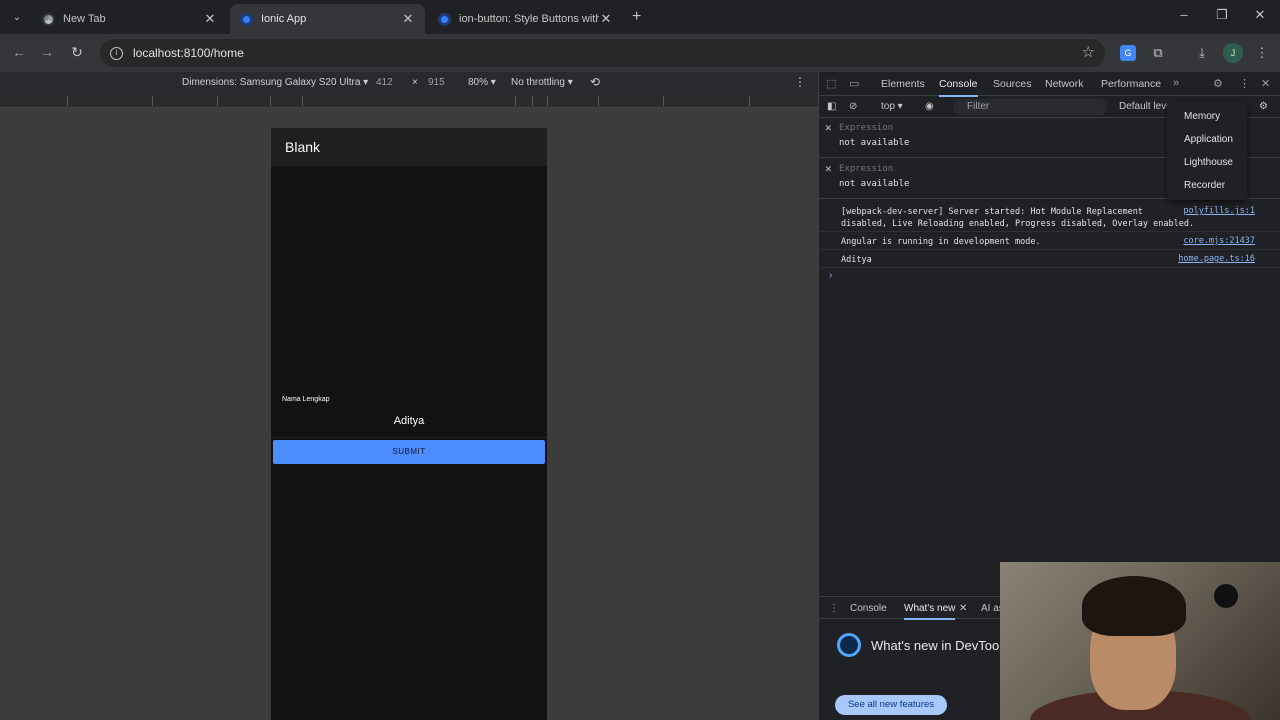 Image resolution: width=1280 pixels, height=720 pixels. Describe the element at coordinates (903, 84) in the screenshot. I see `devtools-tab-elements: Elements` at that location.